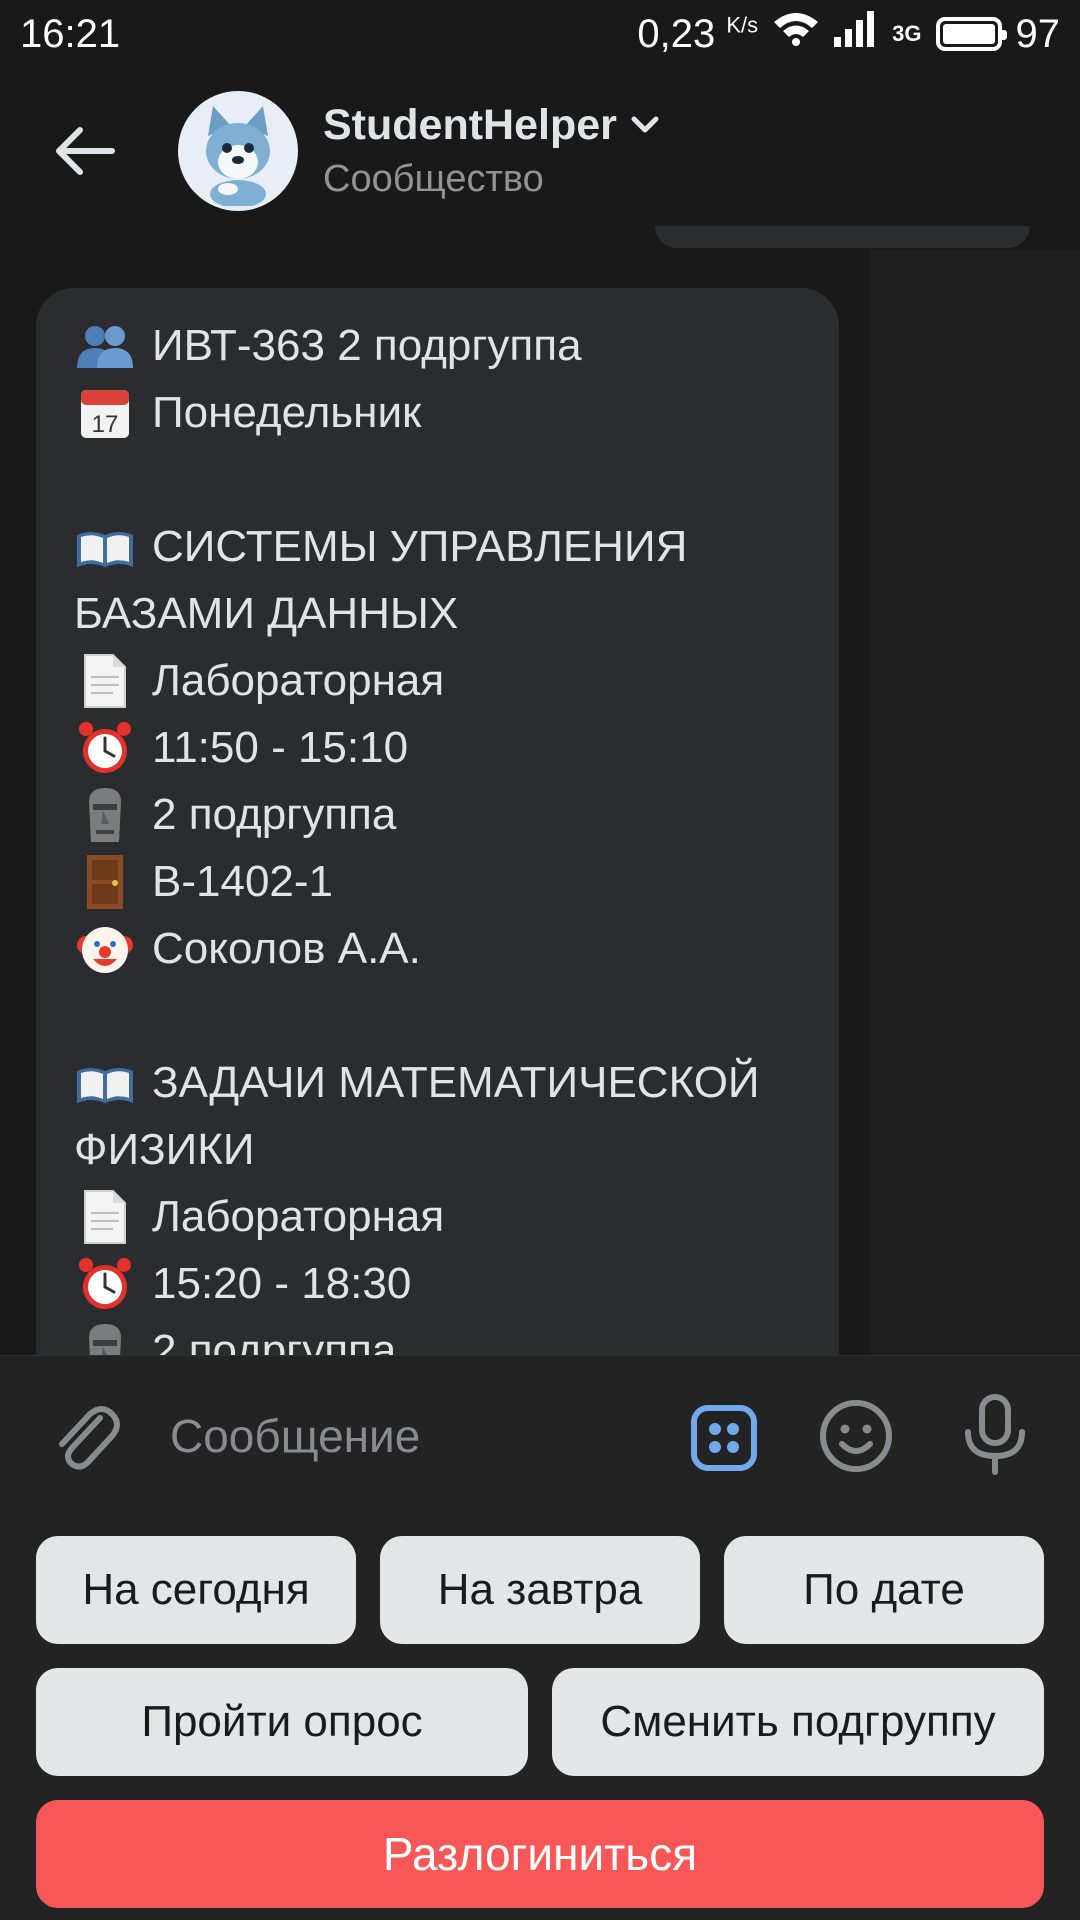 This screenshot has height=1920, width=1080. Describe the element at coordinates (540, 1854) in the screenshot. I see `logout-button: Разлогиниться` at that location.